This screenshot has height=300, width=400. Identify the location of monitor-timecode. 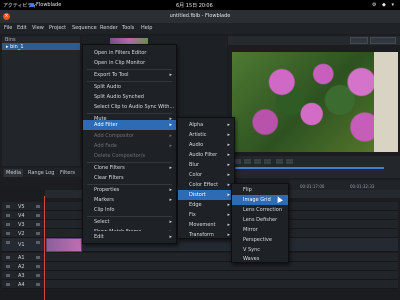
(383, 40).